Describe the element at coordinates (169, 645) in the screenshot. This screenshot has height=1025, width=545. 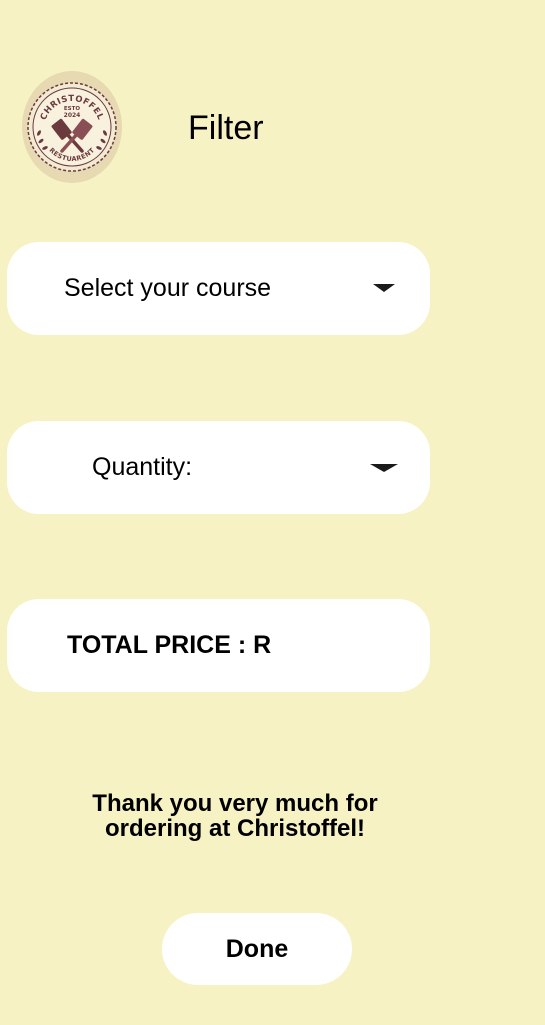
I see `total-price-label: TOTAL PRICE : R` at that location.